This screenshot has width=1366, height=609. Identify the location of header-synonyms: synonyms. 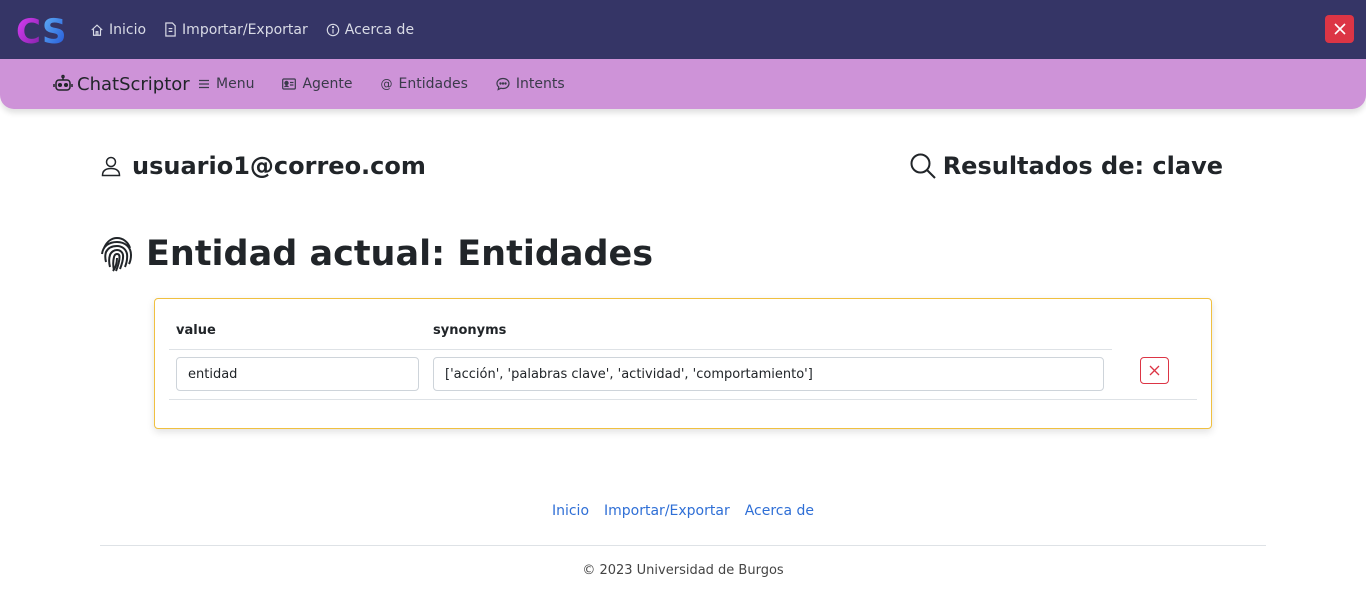
(470, 330).